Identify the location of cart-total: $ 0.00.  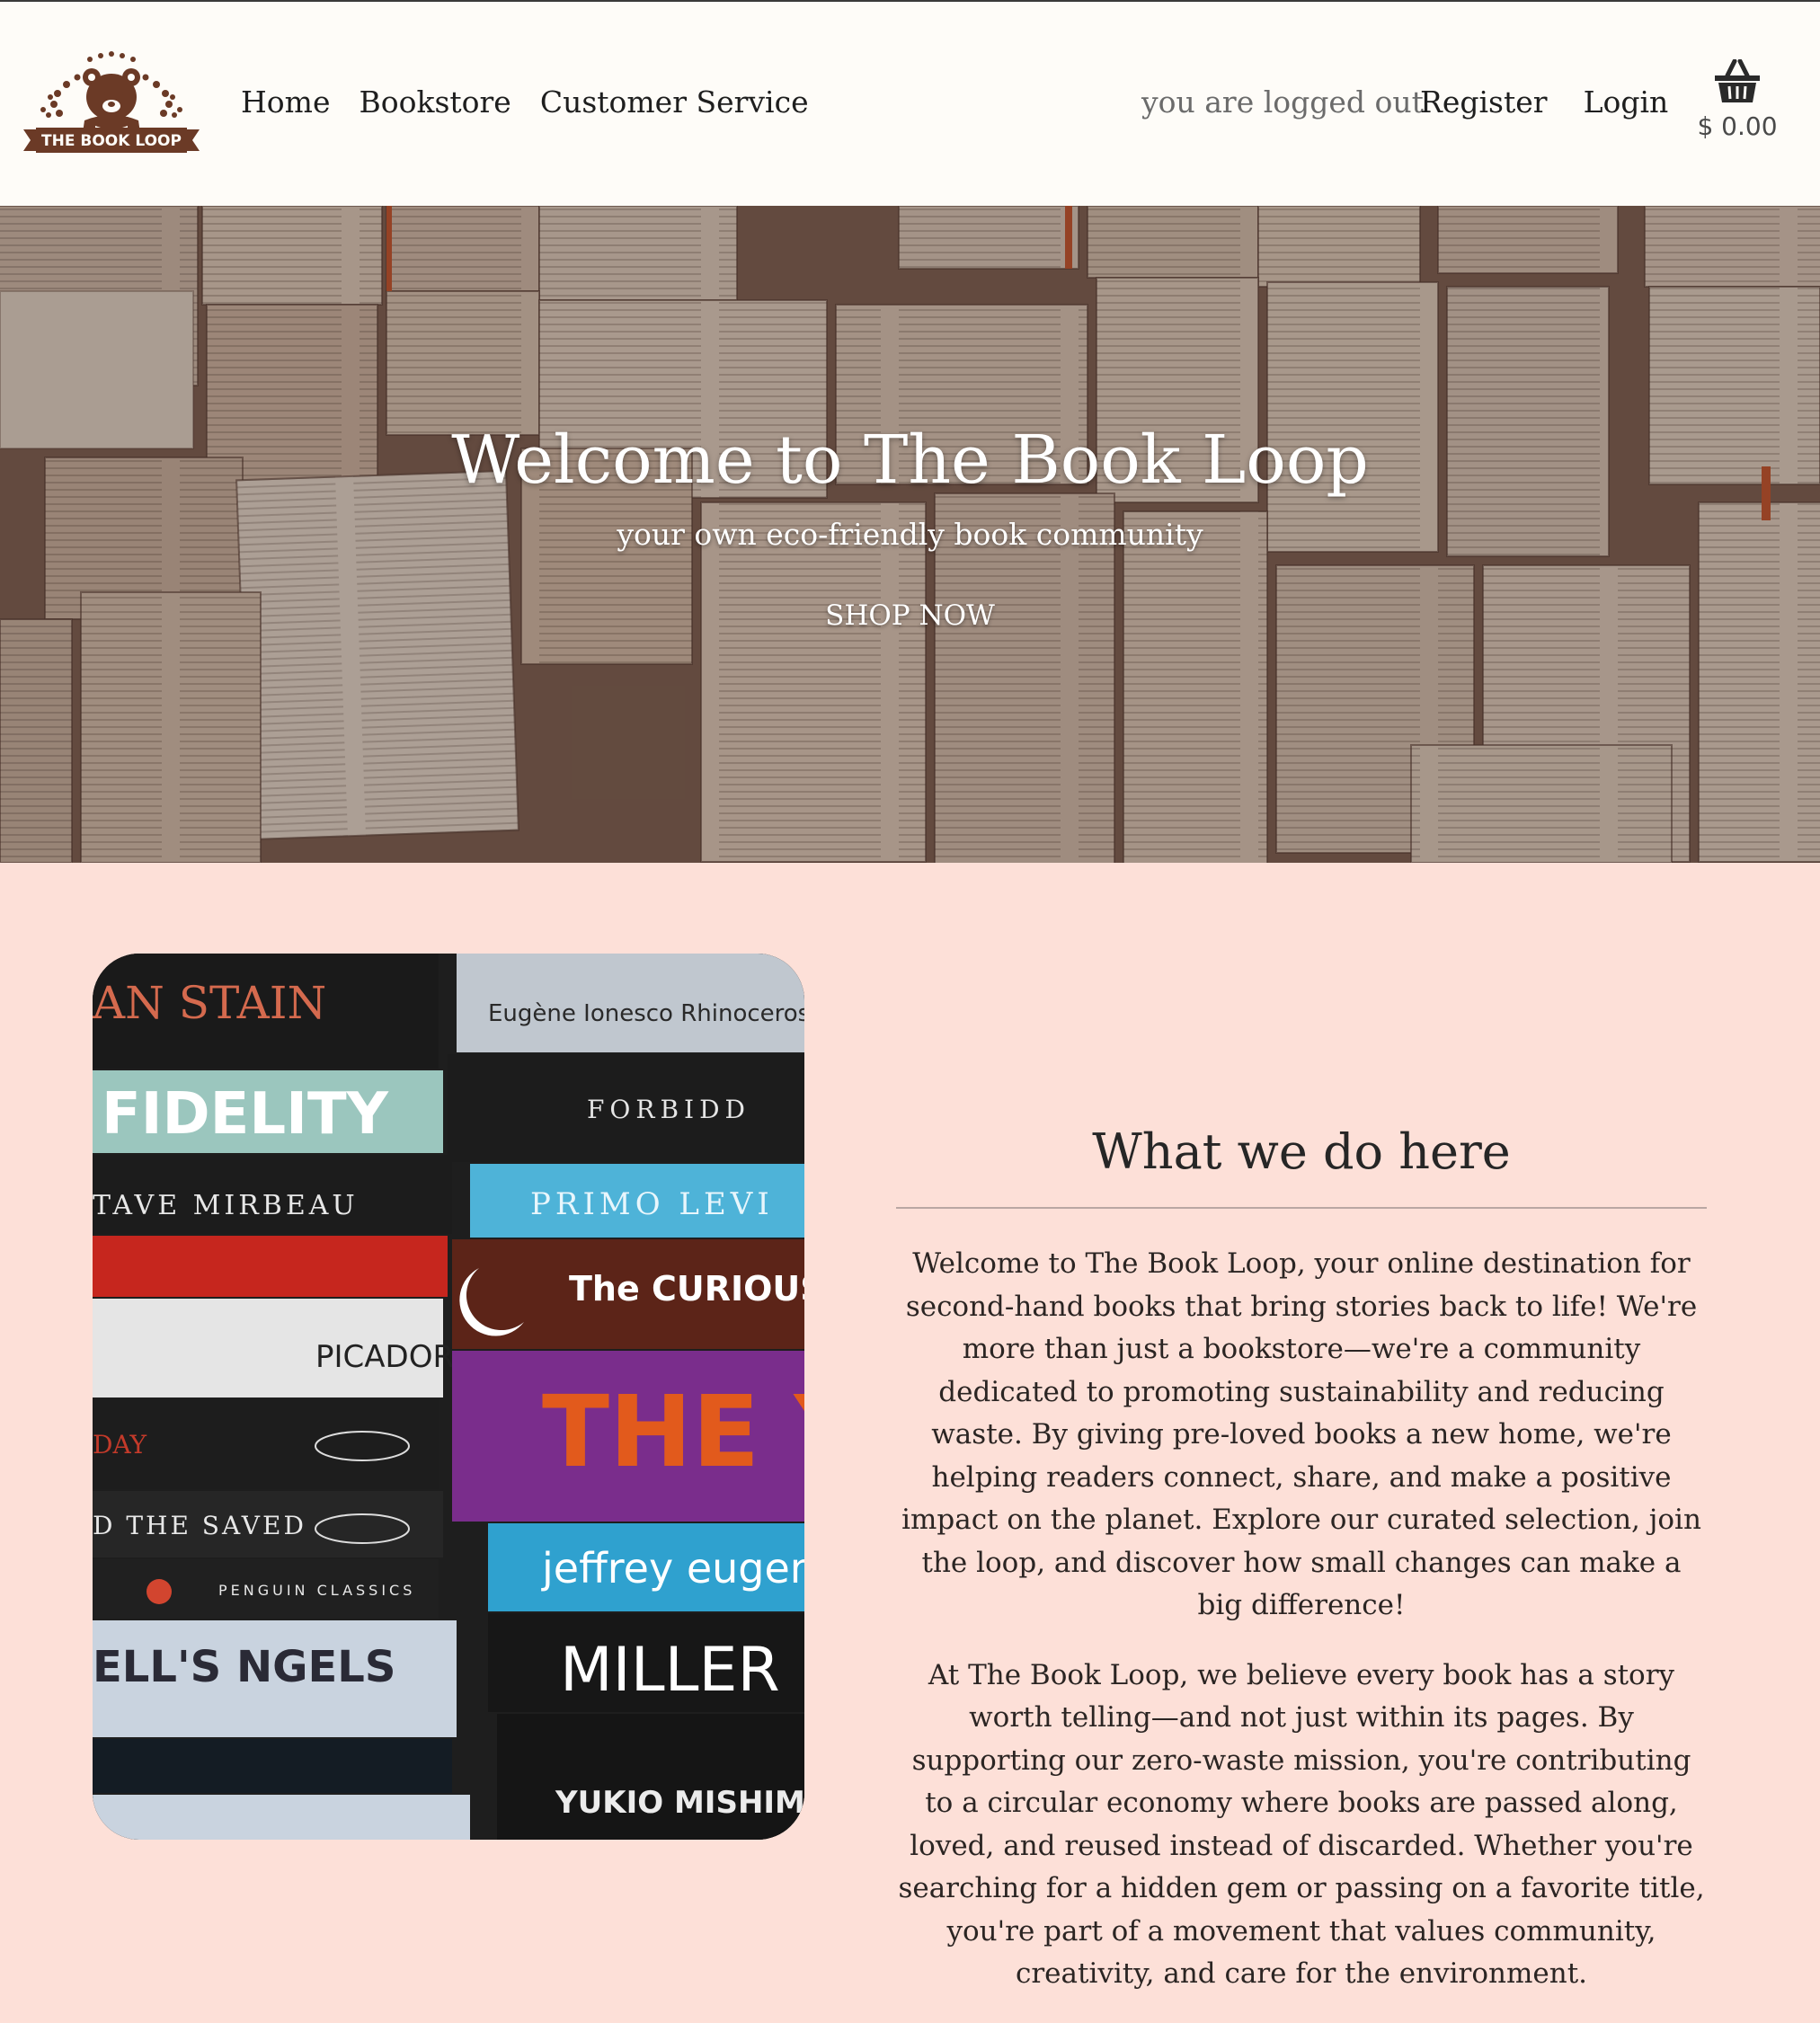
(1738, 126).